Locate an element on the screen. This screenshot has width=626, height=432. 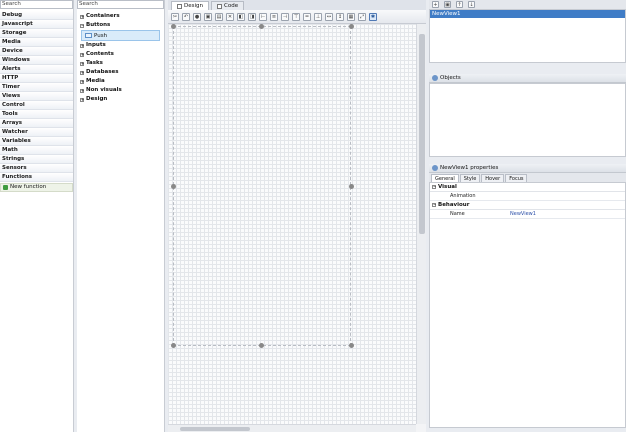
property-row: Name NewView1 is located at coordinates (527, 214).